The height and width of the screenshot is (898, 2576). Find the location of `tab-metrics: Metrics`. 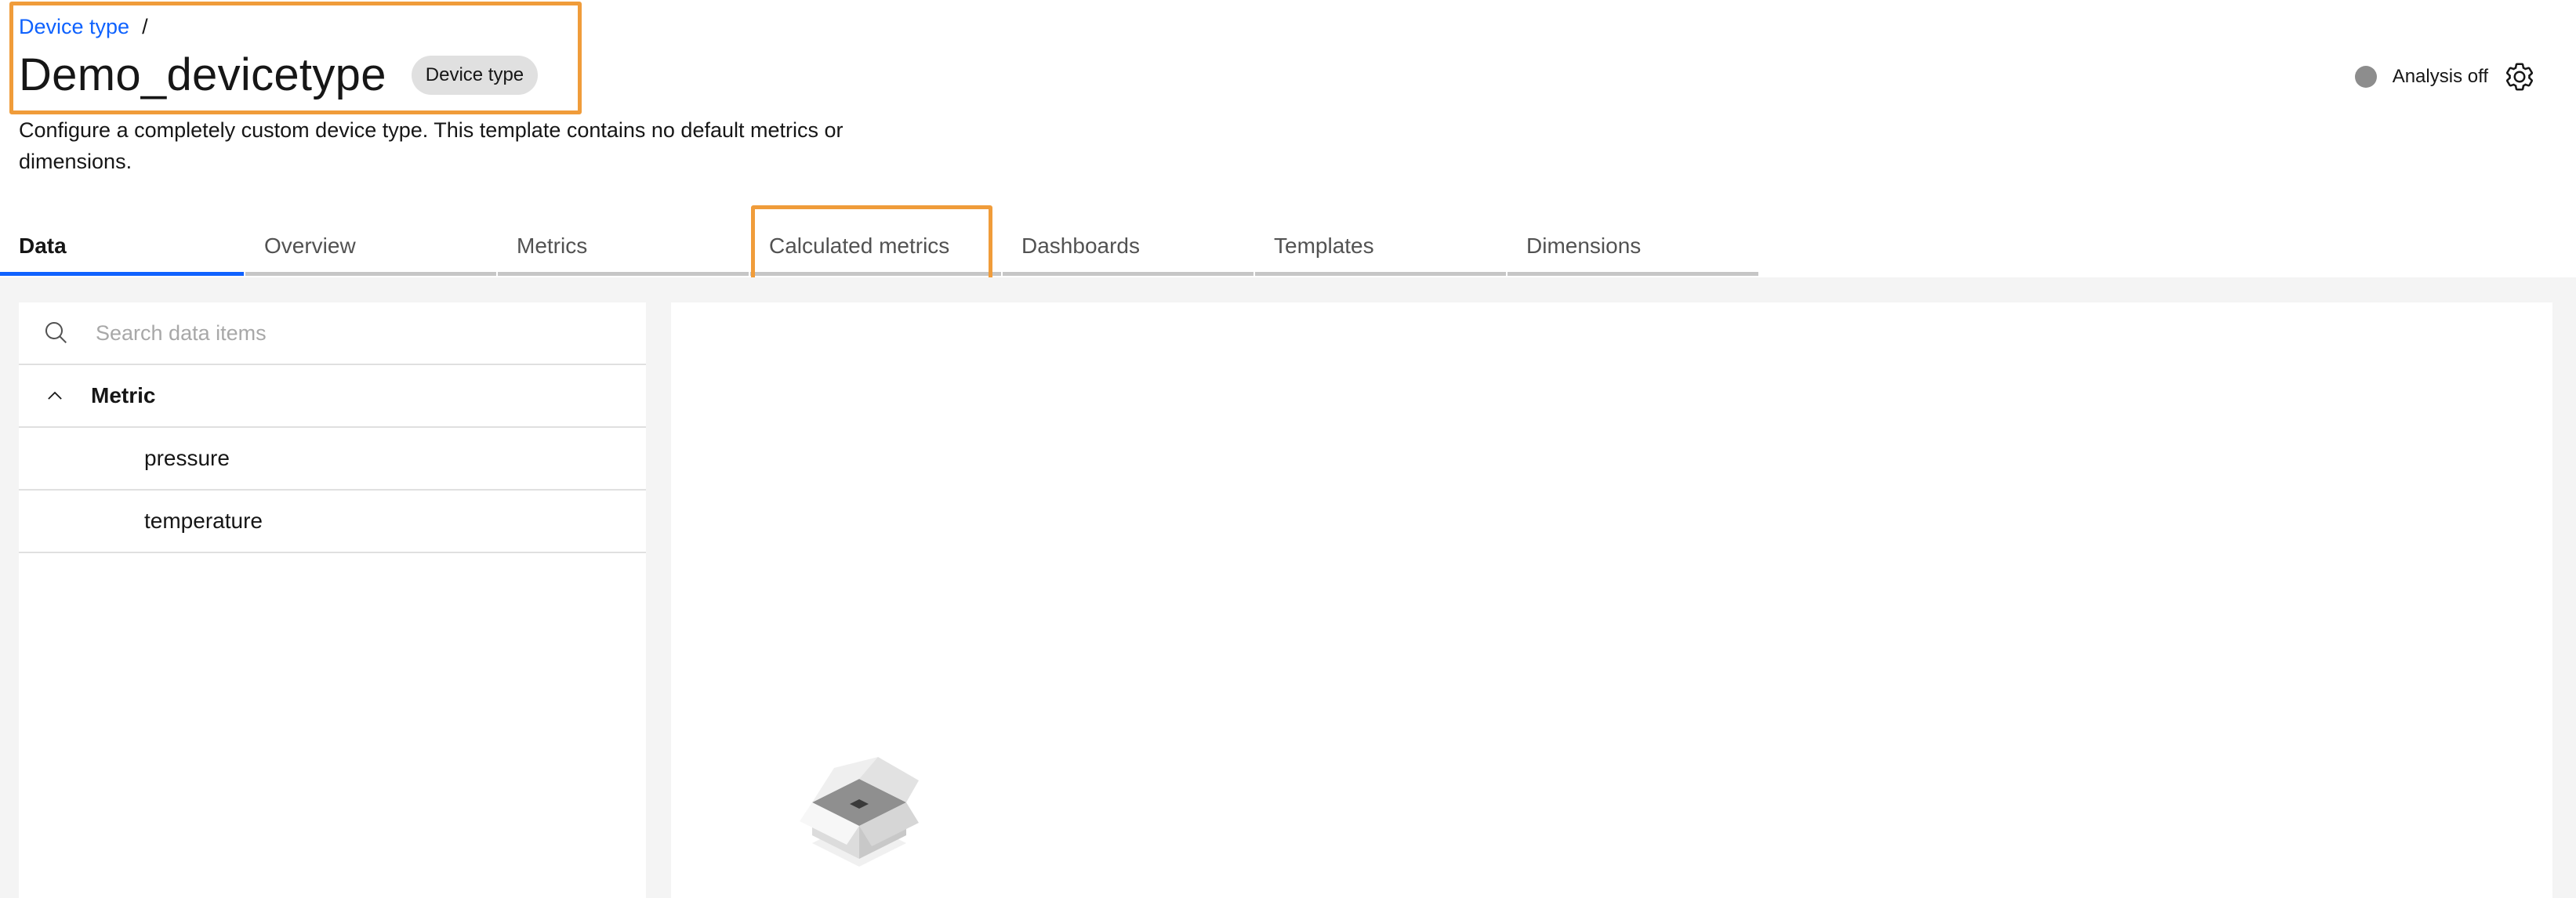

tab-metrics: Metrics is located at coordinates (623, 248).